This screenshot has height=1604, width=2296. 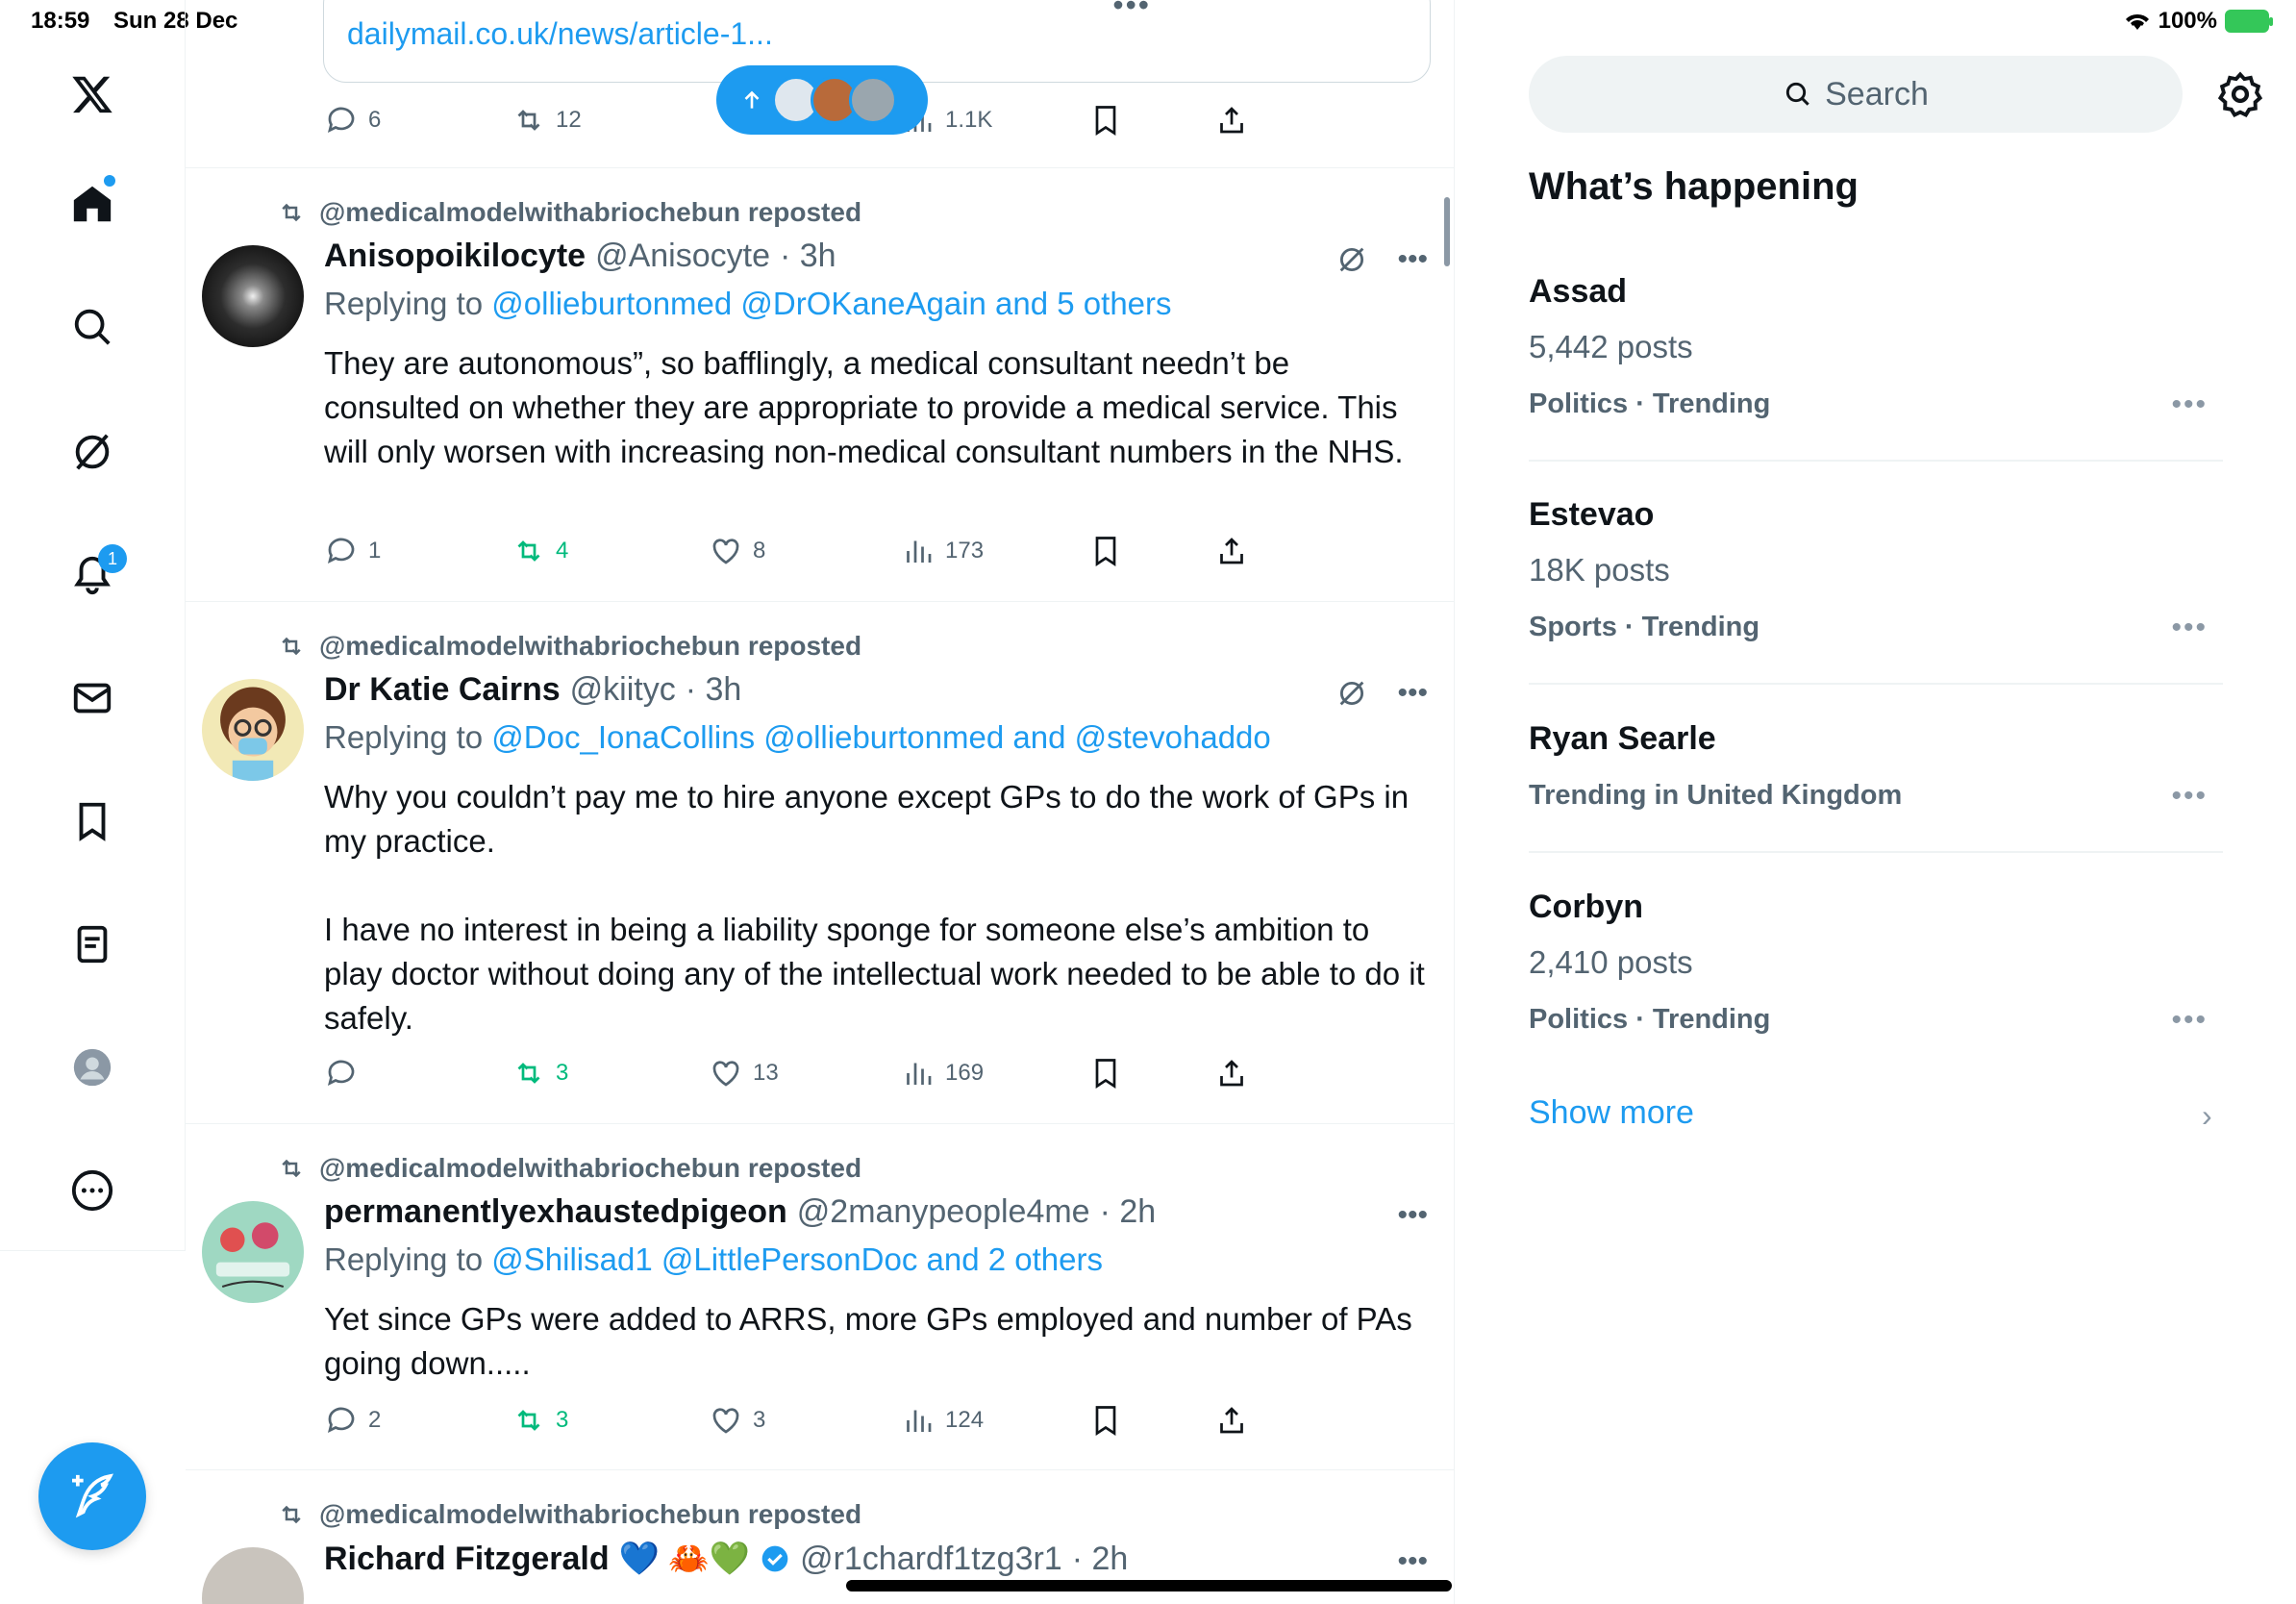 What do you see at coordinates (92, 327) in the screenshot?
I see `search-icon` at bounding box center [92, 327].